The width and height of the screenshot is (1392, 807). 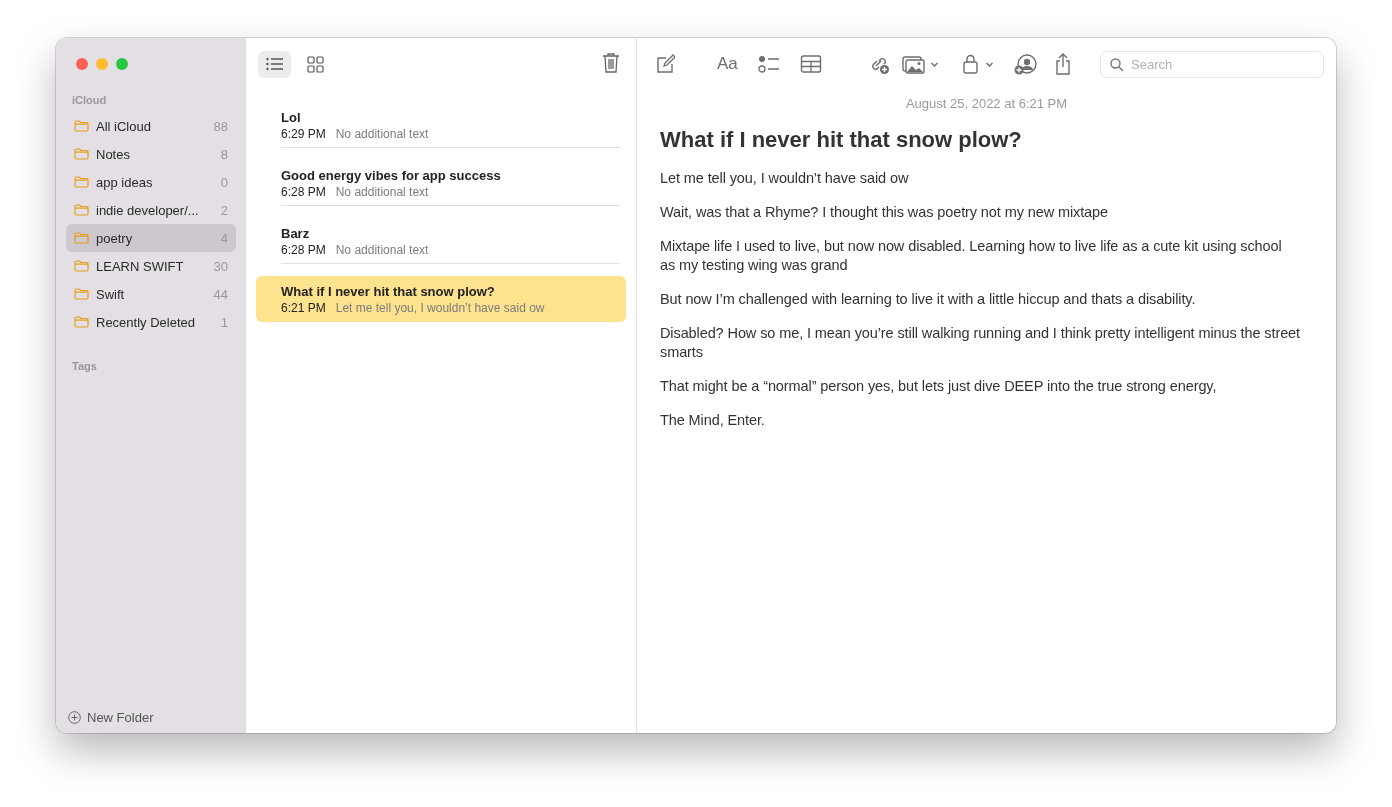 What do you see at coordinates (291, 117) in the screenshot?
I see `note-title: Lol` at bounding box center [291, 117].